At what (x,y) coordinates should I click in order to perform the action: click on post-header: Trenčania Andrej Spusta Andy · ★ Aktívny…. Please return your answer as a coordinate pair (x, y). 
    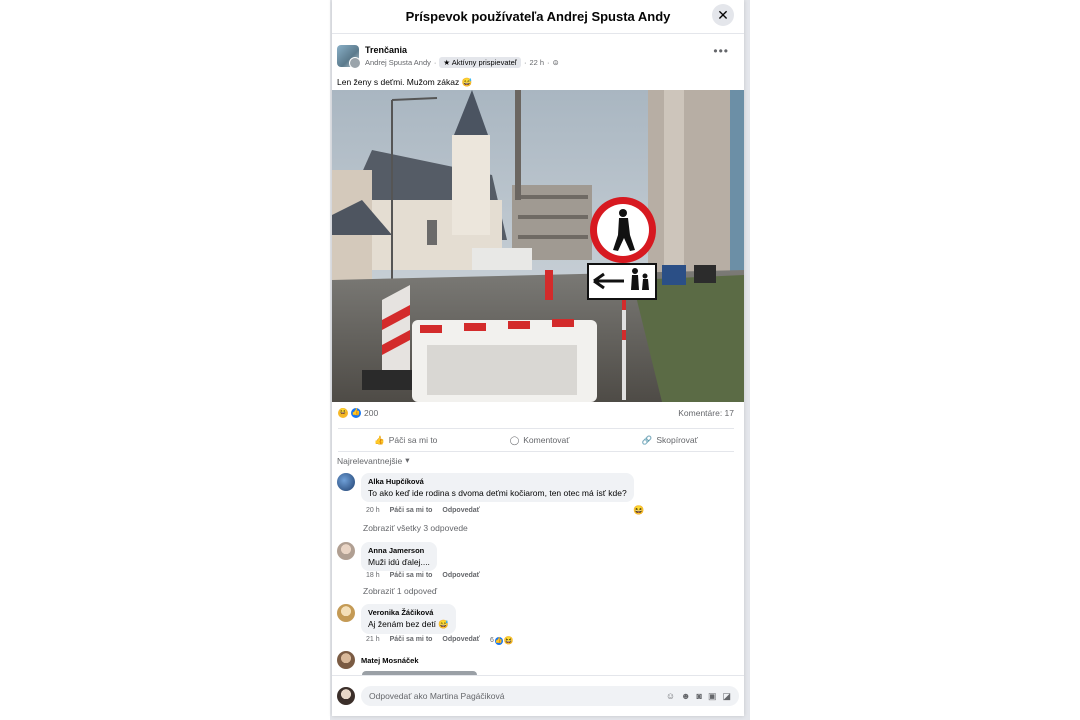
    Looking at the image, I should click on (538, 52).